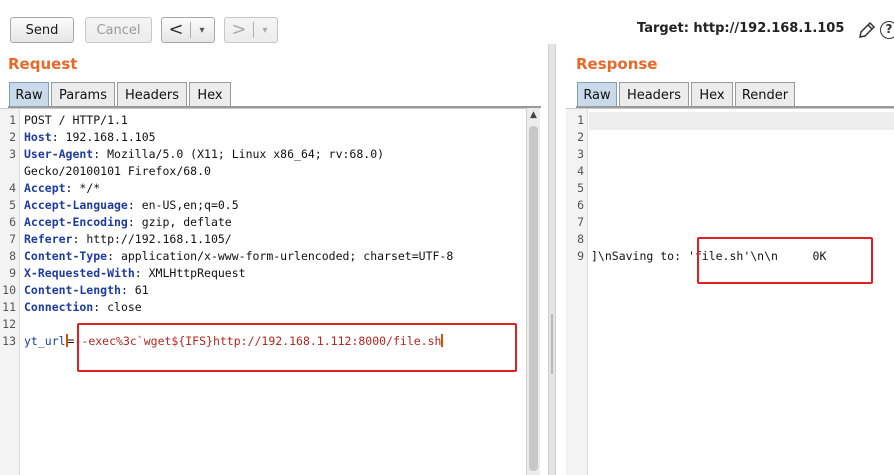  I want to click on line-number: 11, so click(9, 307).